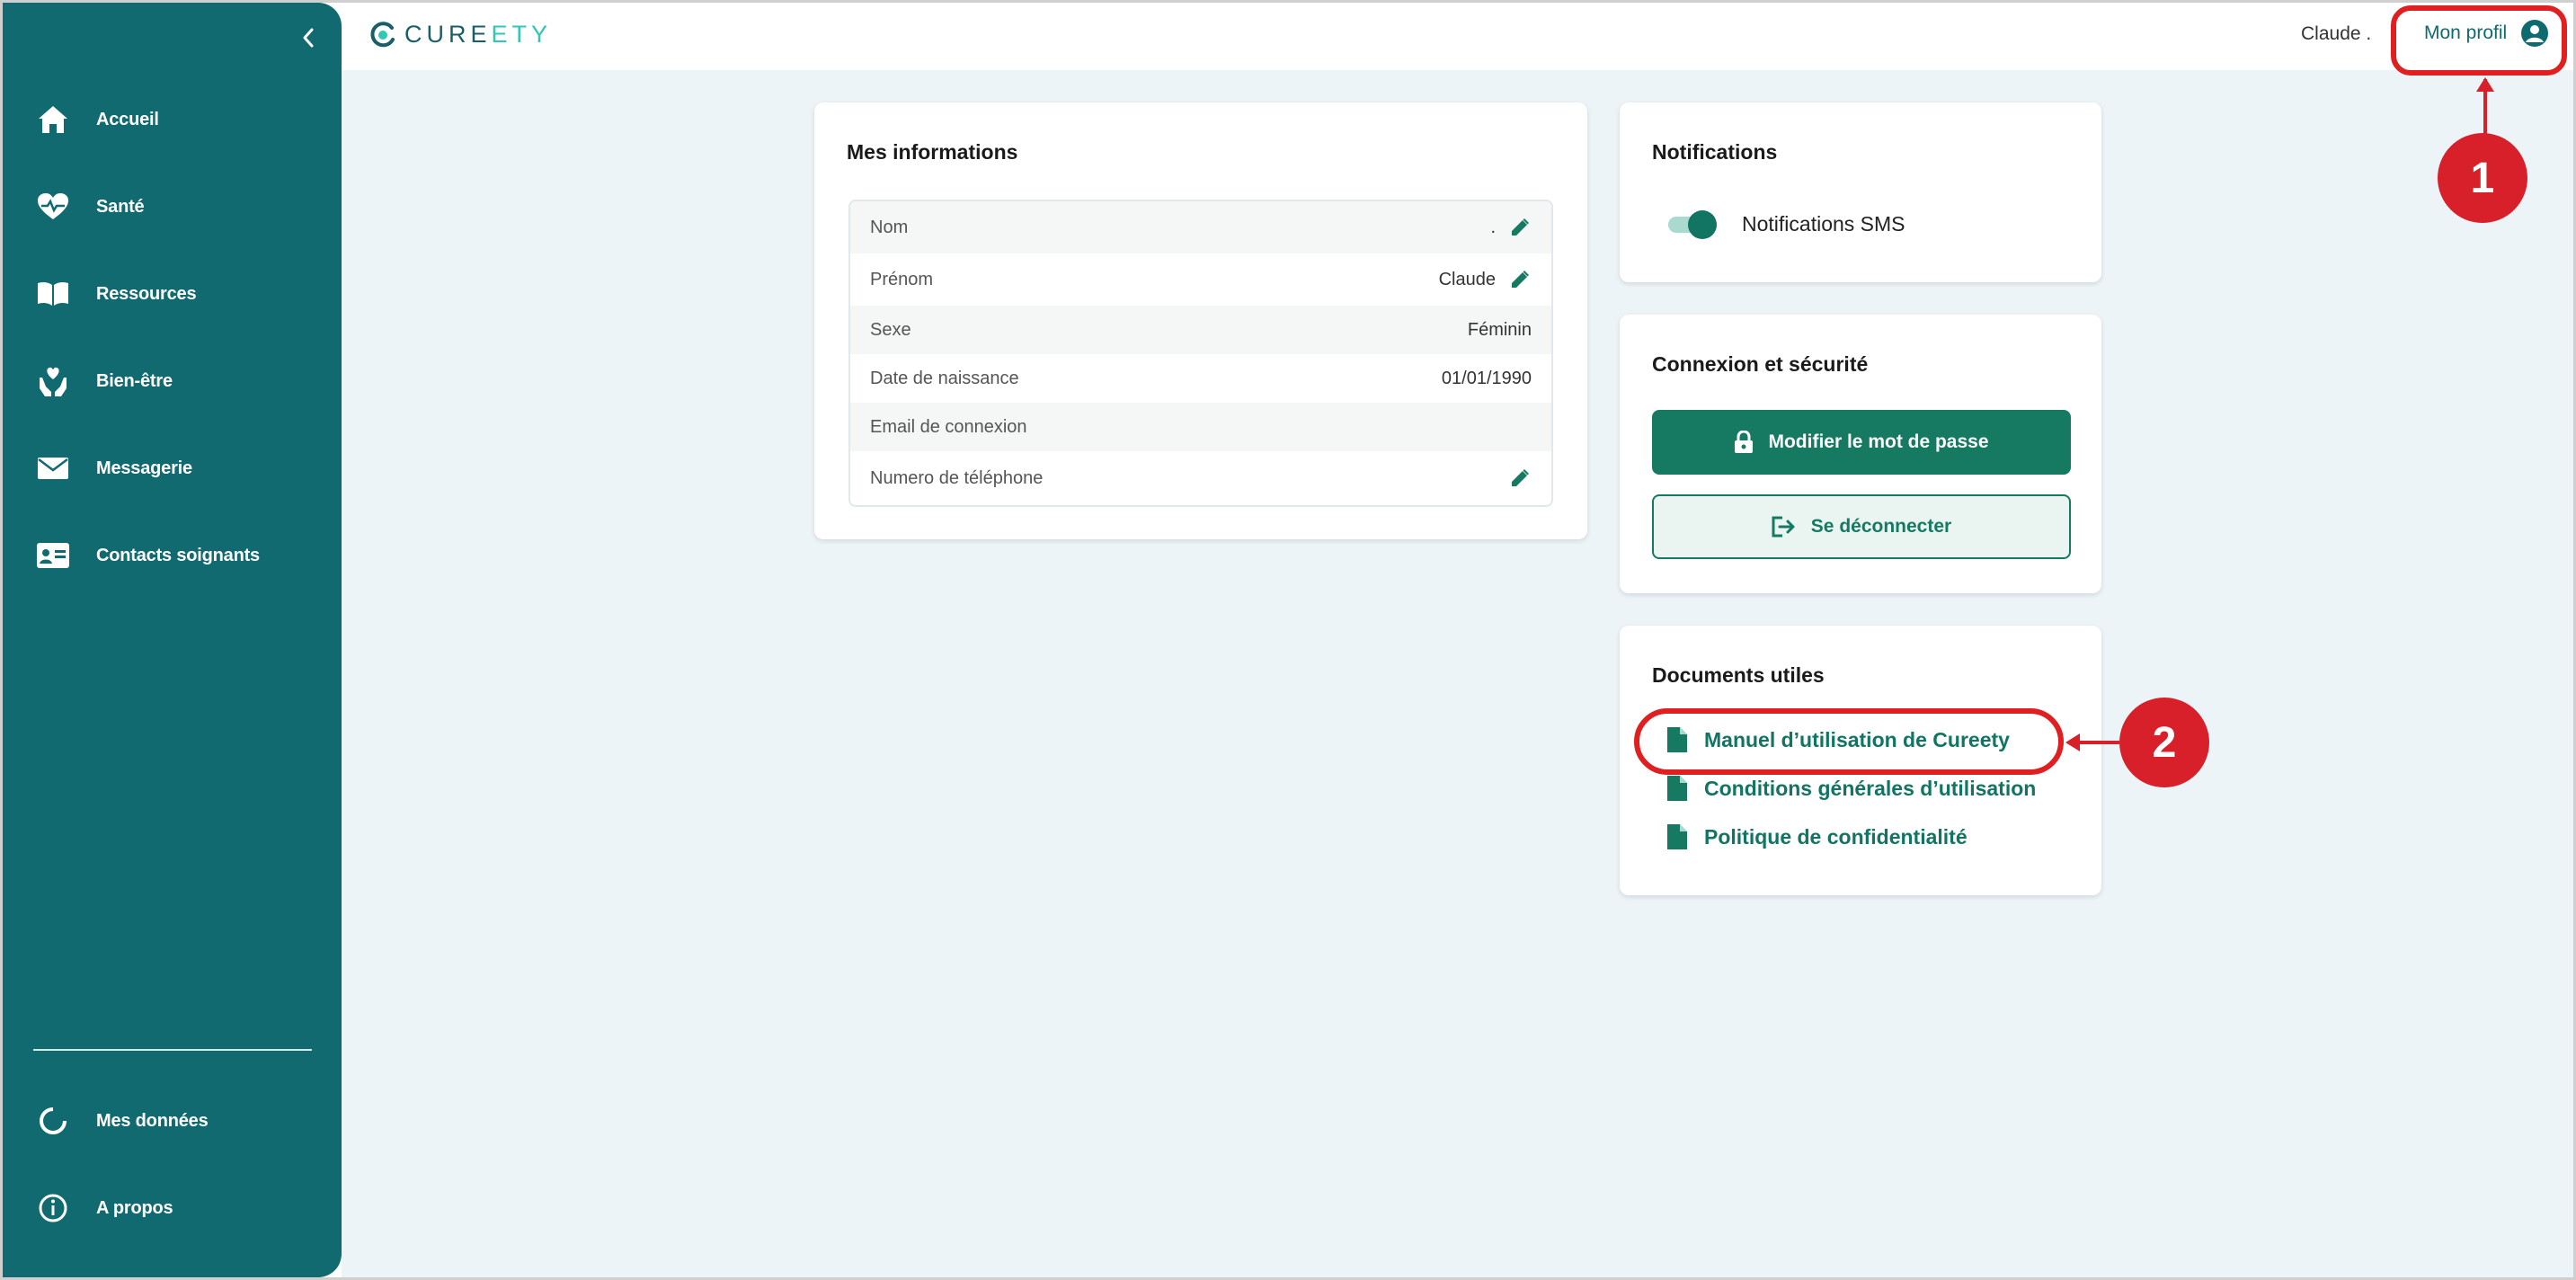 The image size is (2576, 1280). I want to click on envelope-icon, so click(53, 468).